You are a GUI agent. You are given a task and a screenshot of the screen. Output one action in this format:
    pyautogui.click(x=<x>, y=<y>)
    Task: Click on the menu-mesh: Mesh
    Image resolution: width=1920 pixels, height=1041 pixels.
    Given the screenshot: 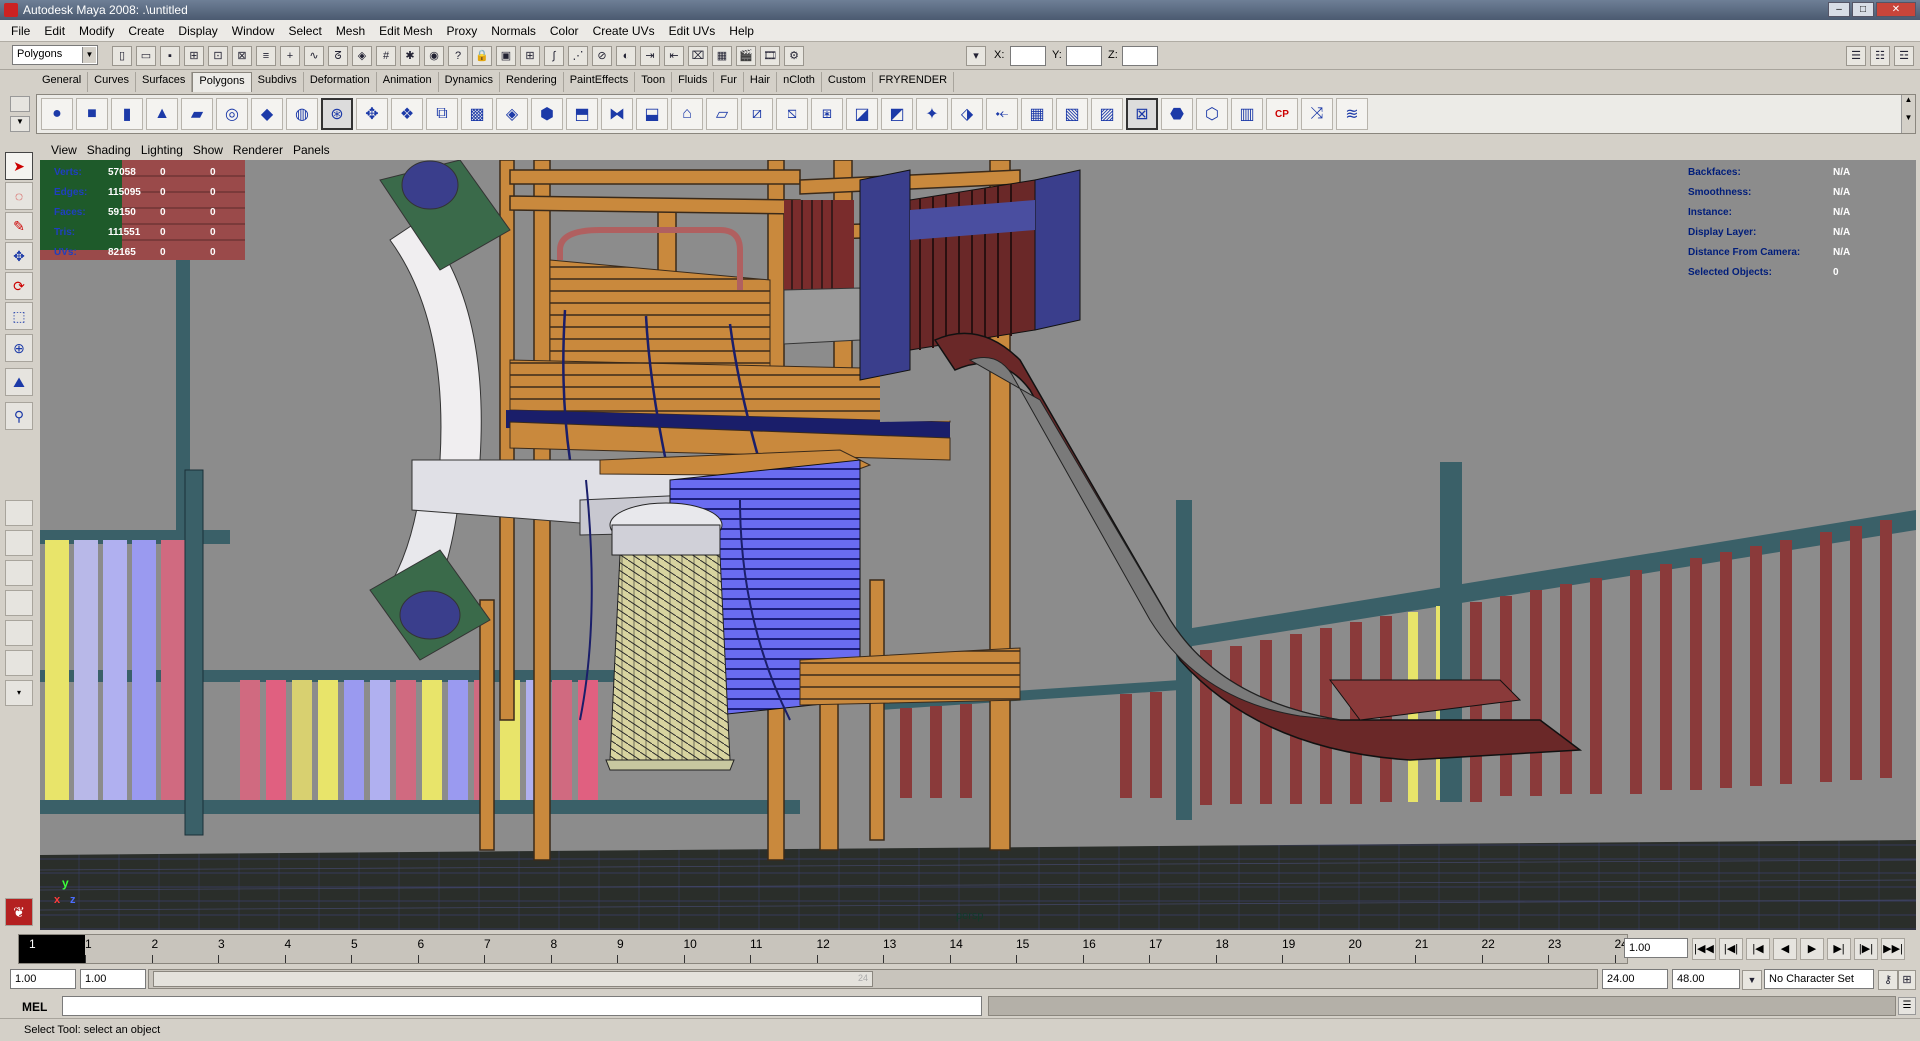 What is the action you would take?
    pyautogui.click(x=350, y=31)
    